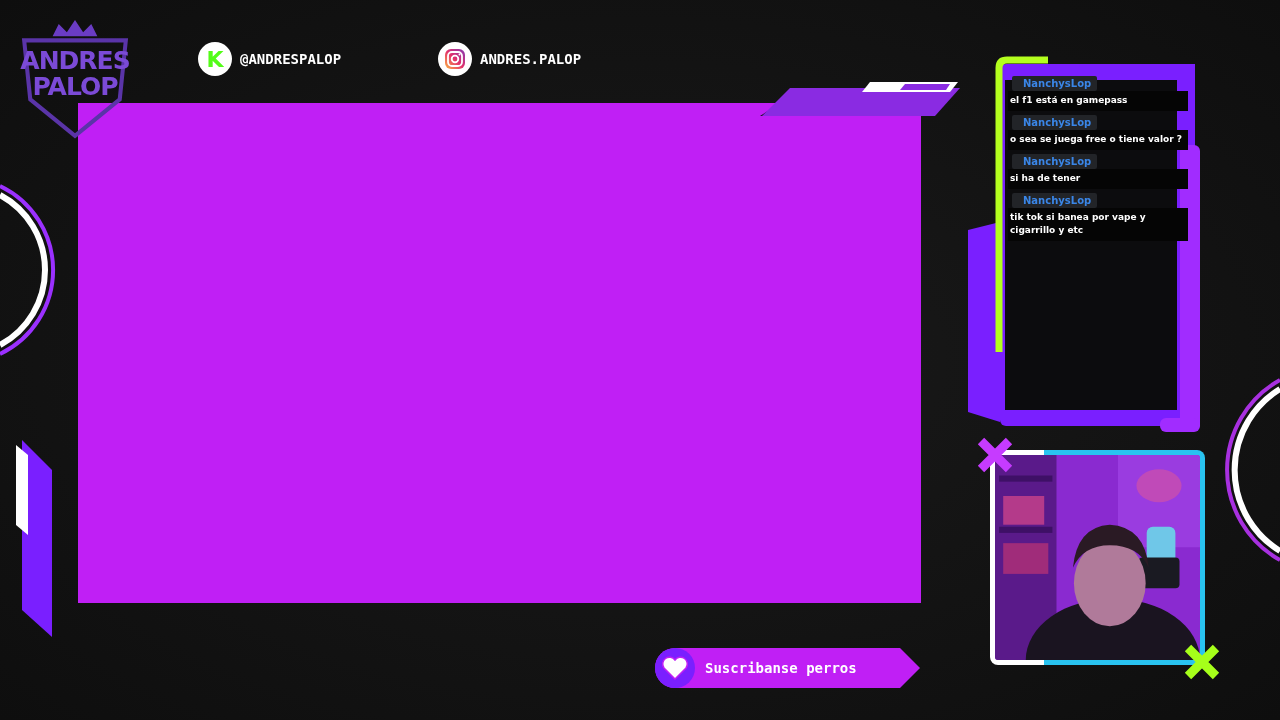 Image resolution: width=1280 pixels, height=720 pixels. I want to click on chat-text: tik tok si banea por vape y cigarrillo y etc, so click(1098, 224).